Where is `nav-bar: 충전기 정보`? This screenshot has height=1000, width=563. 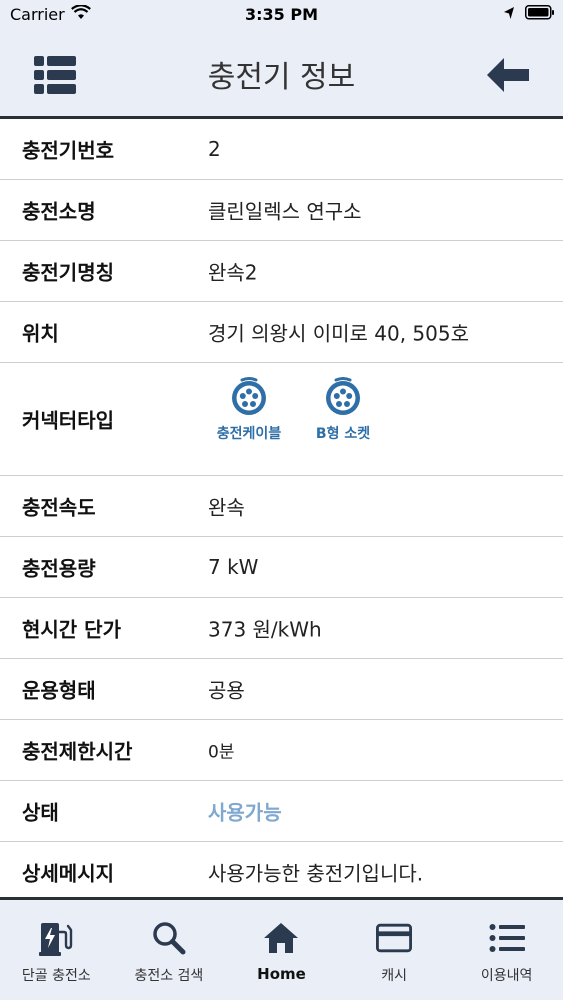 nav-bar: 충전기 정보 is located at coordinates (281, 73).